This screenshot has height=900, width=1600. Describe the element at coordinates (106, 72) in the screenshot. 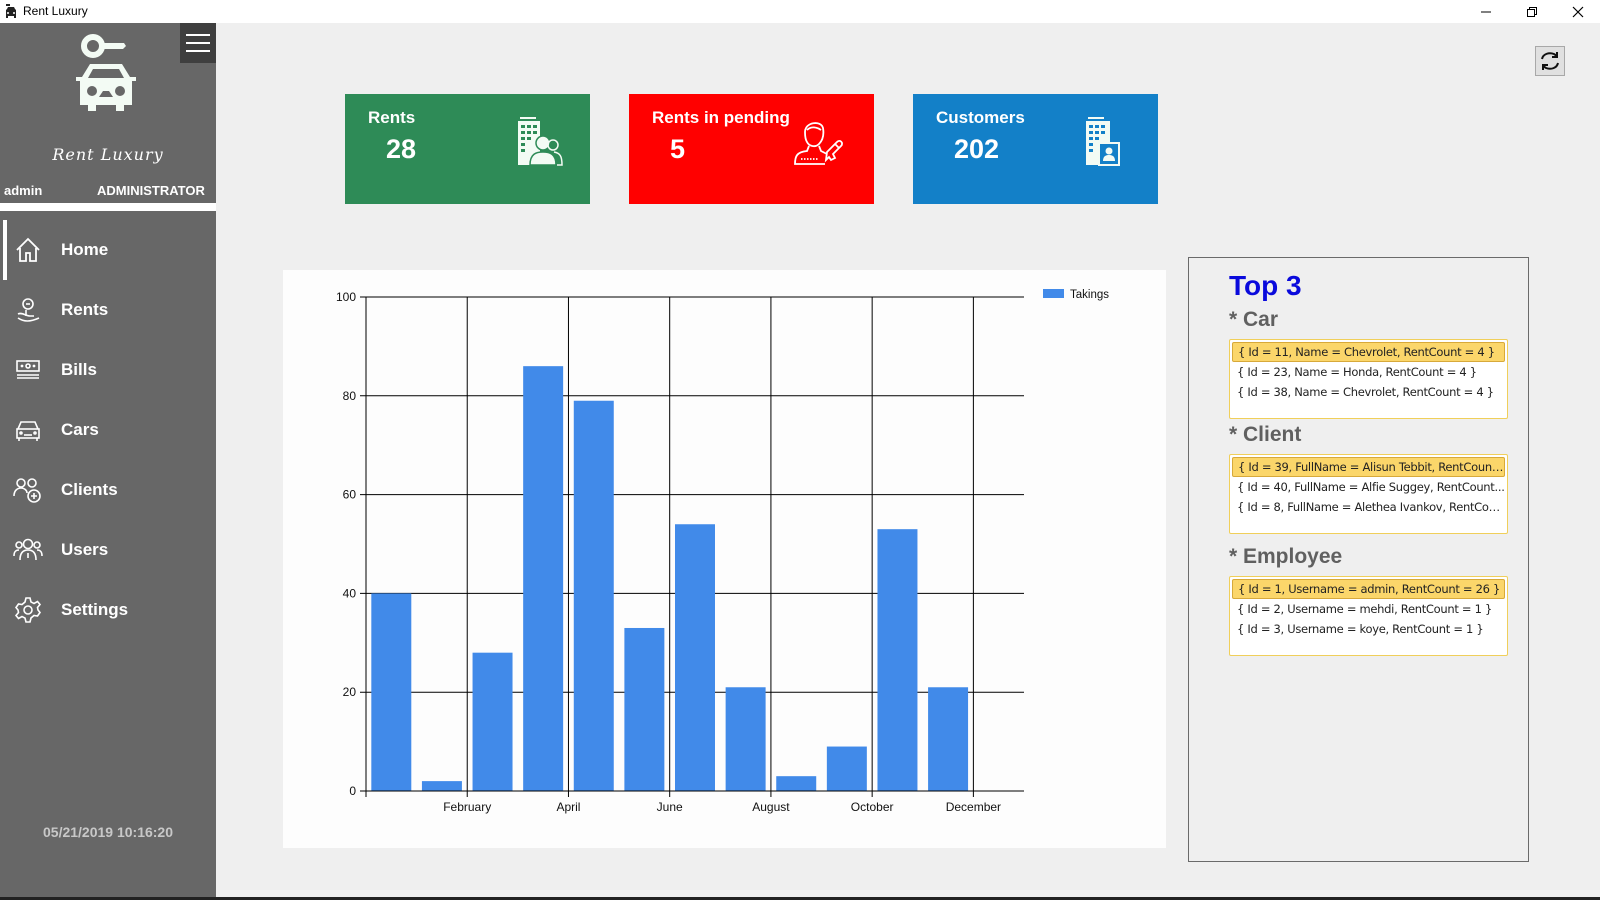

I see `car-key-logo-icon` at that location.